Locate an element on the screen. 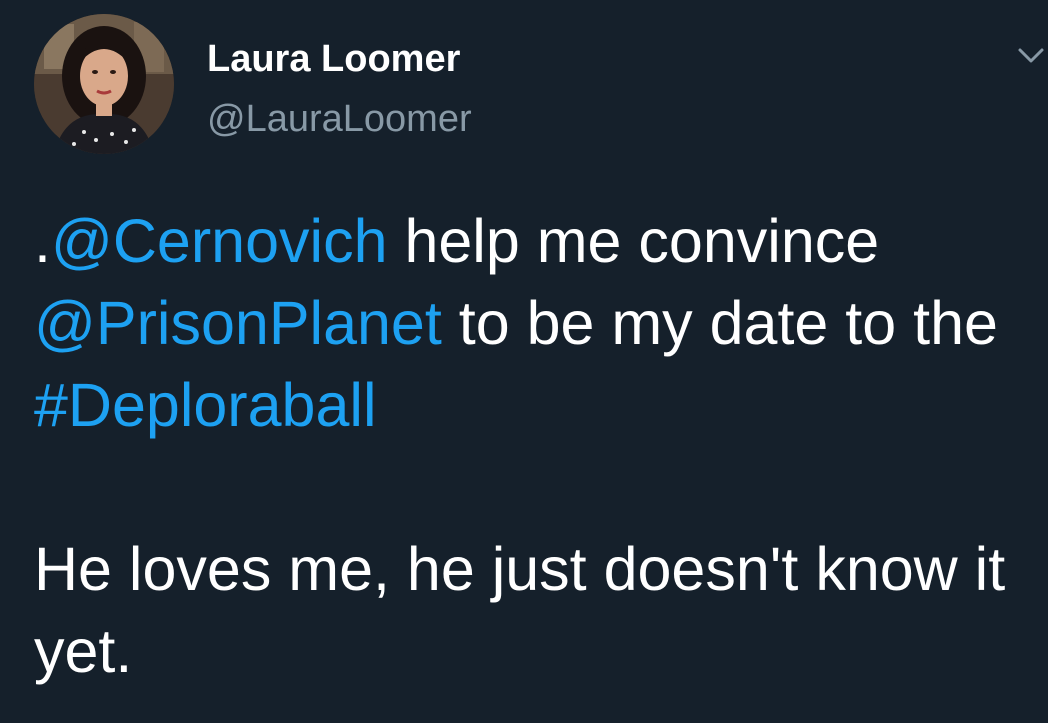 Image resolution: width=1048 pixels, height=723 pixels. tweet-text-segment: help me convince is located at coordinates (633, 241).